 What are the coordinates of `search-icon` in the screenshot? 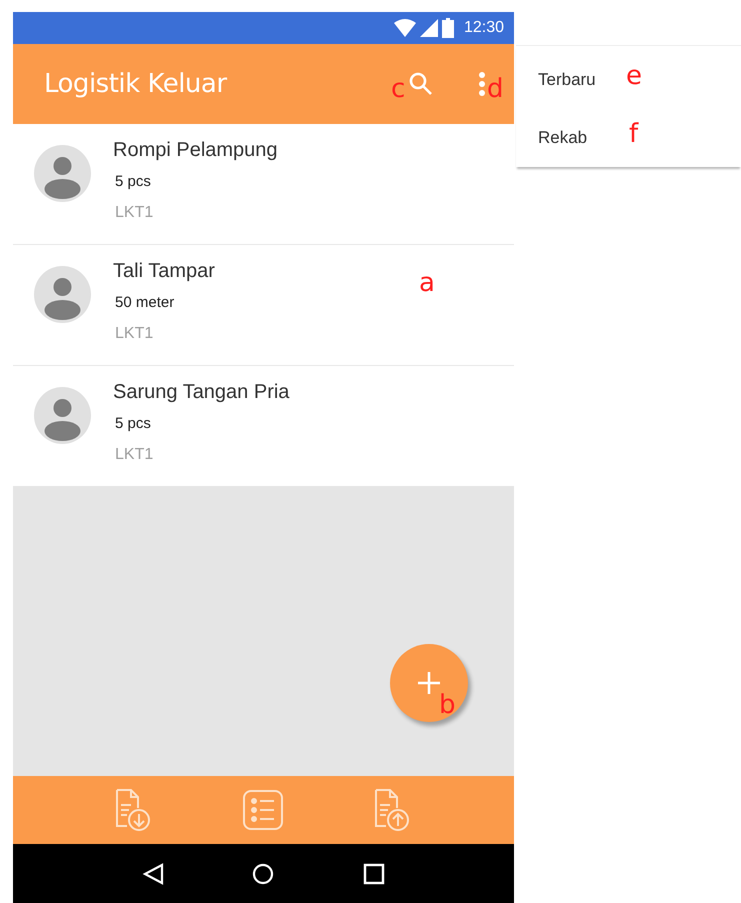 It's located at (421, 84).